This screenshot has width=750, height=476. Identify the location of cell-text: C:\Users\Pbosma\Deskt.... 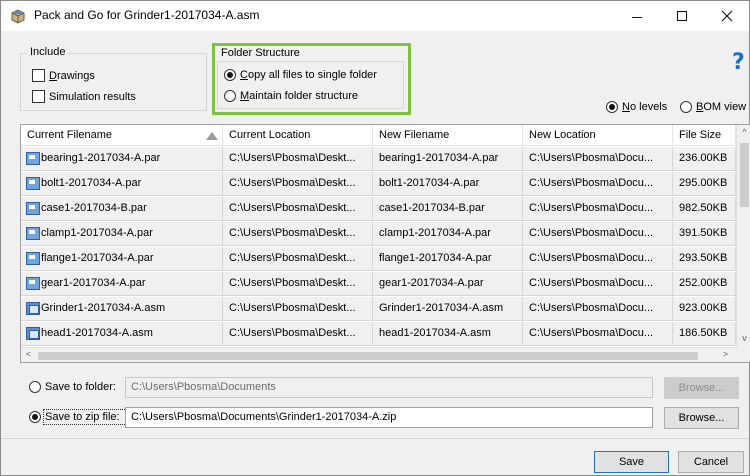
(292, 333).